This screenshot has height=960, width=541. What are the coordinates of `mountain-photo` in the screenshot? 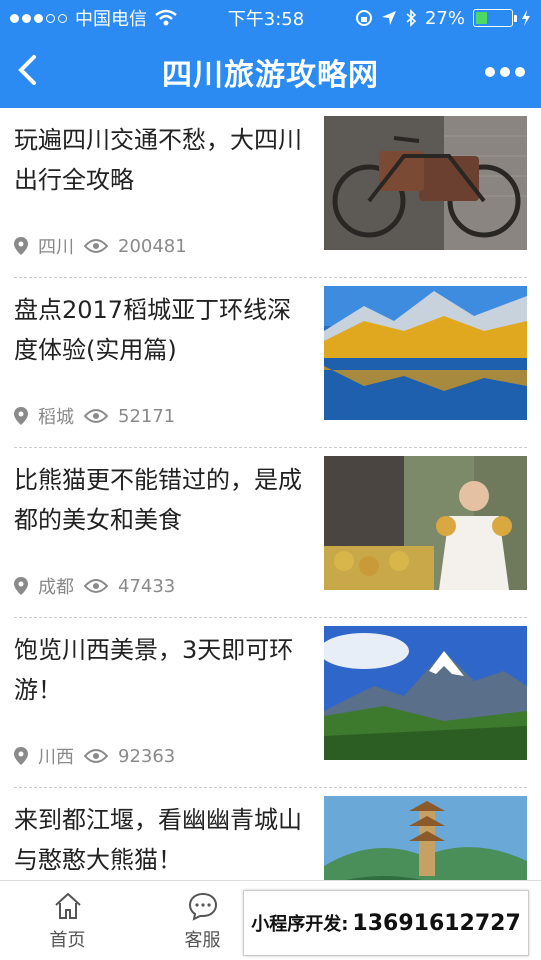 It's located at (425, 693).